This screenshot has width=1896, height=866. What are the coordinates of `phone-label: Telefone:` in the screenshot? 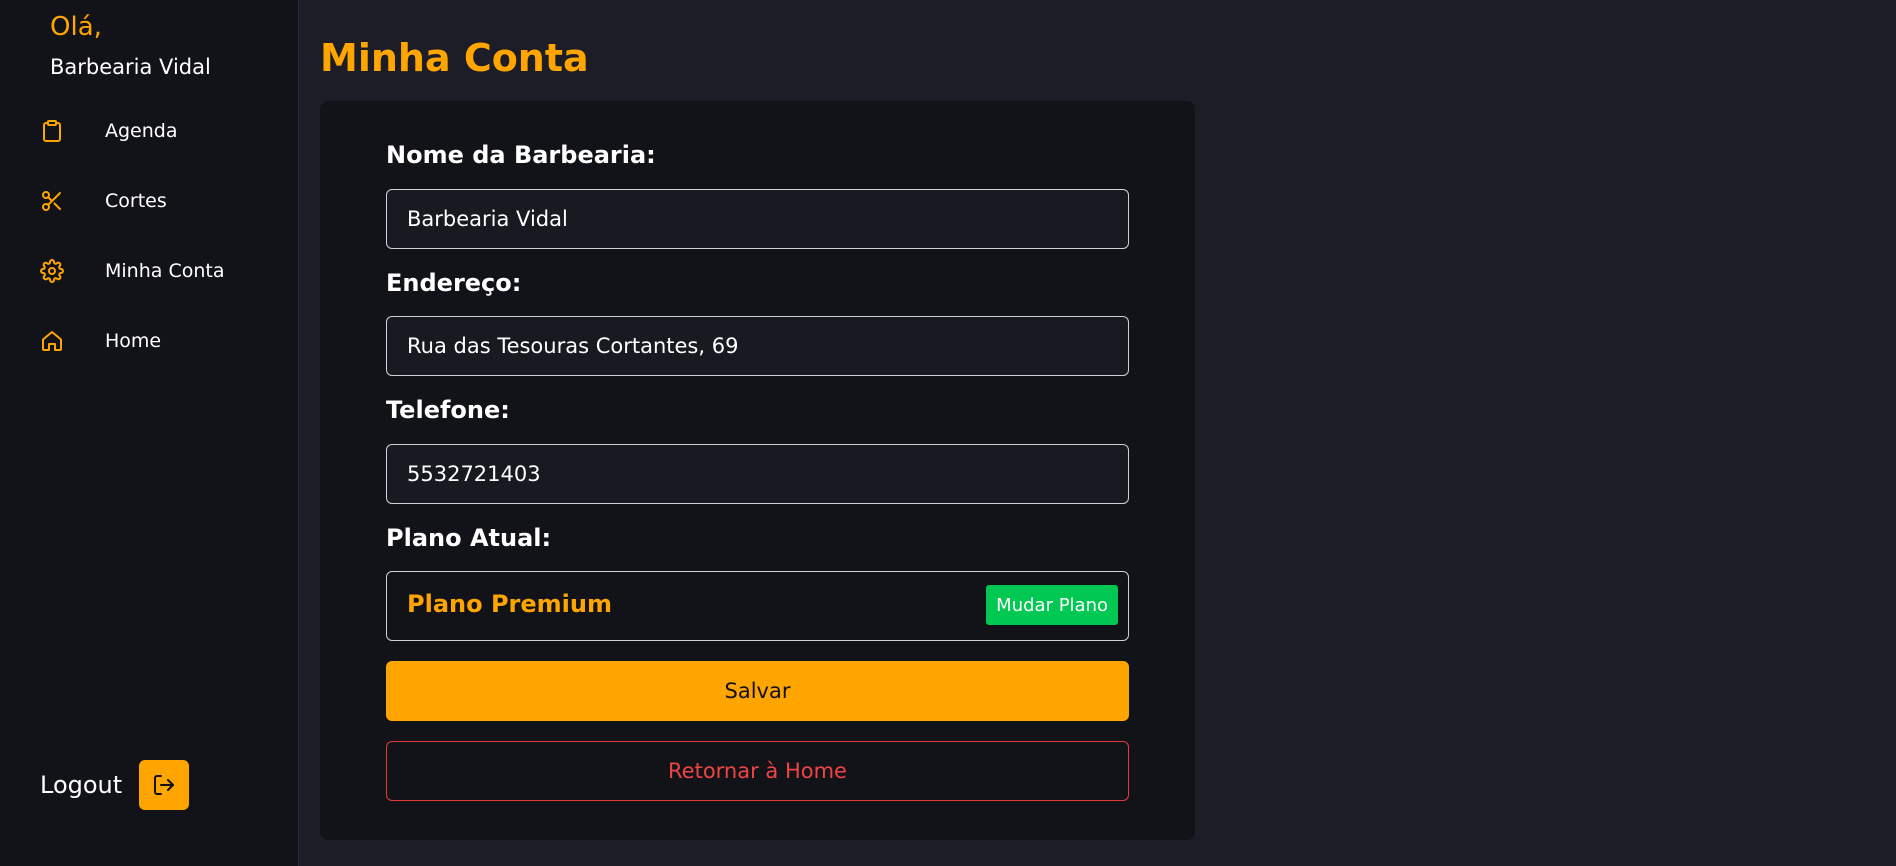 It's located at (448, 410).